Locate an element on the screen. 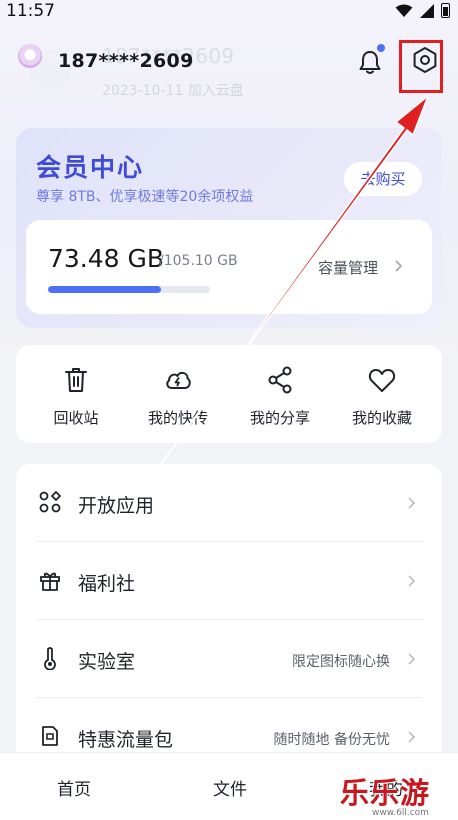 This screenshot has height=820, width=458. user-phone: 187****2609 is located at coordinates (126, 61).